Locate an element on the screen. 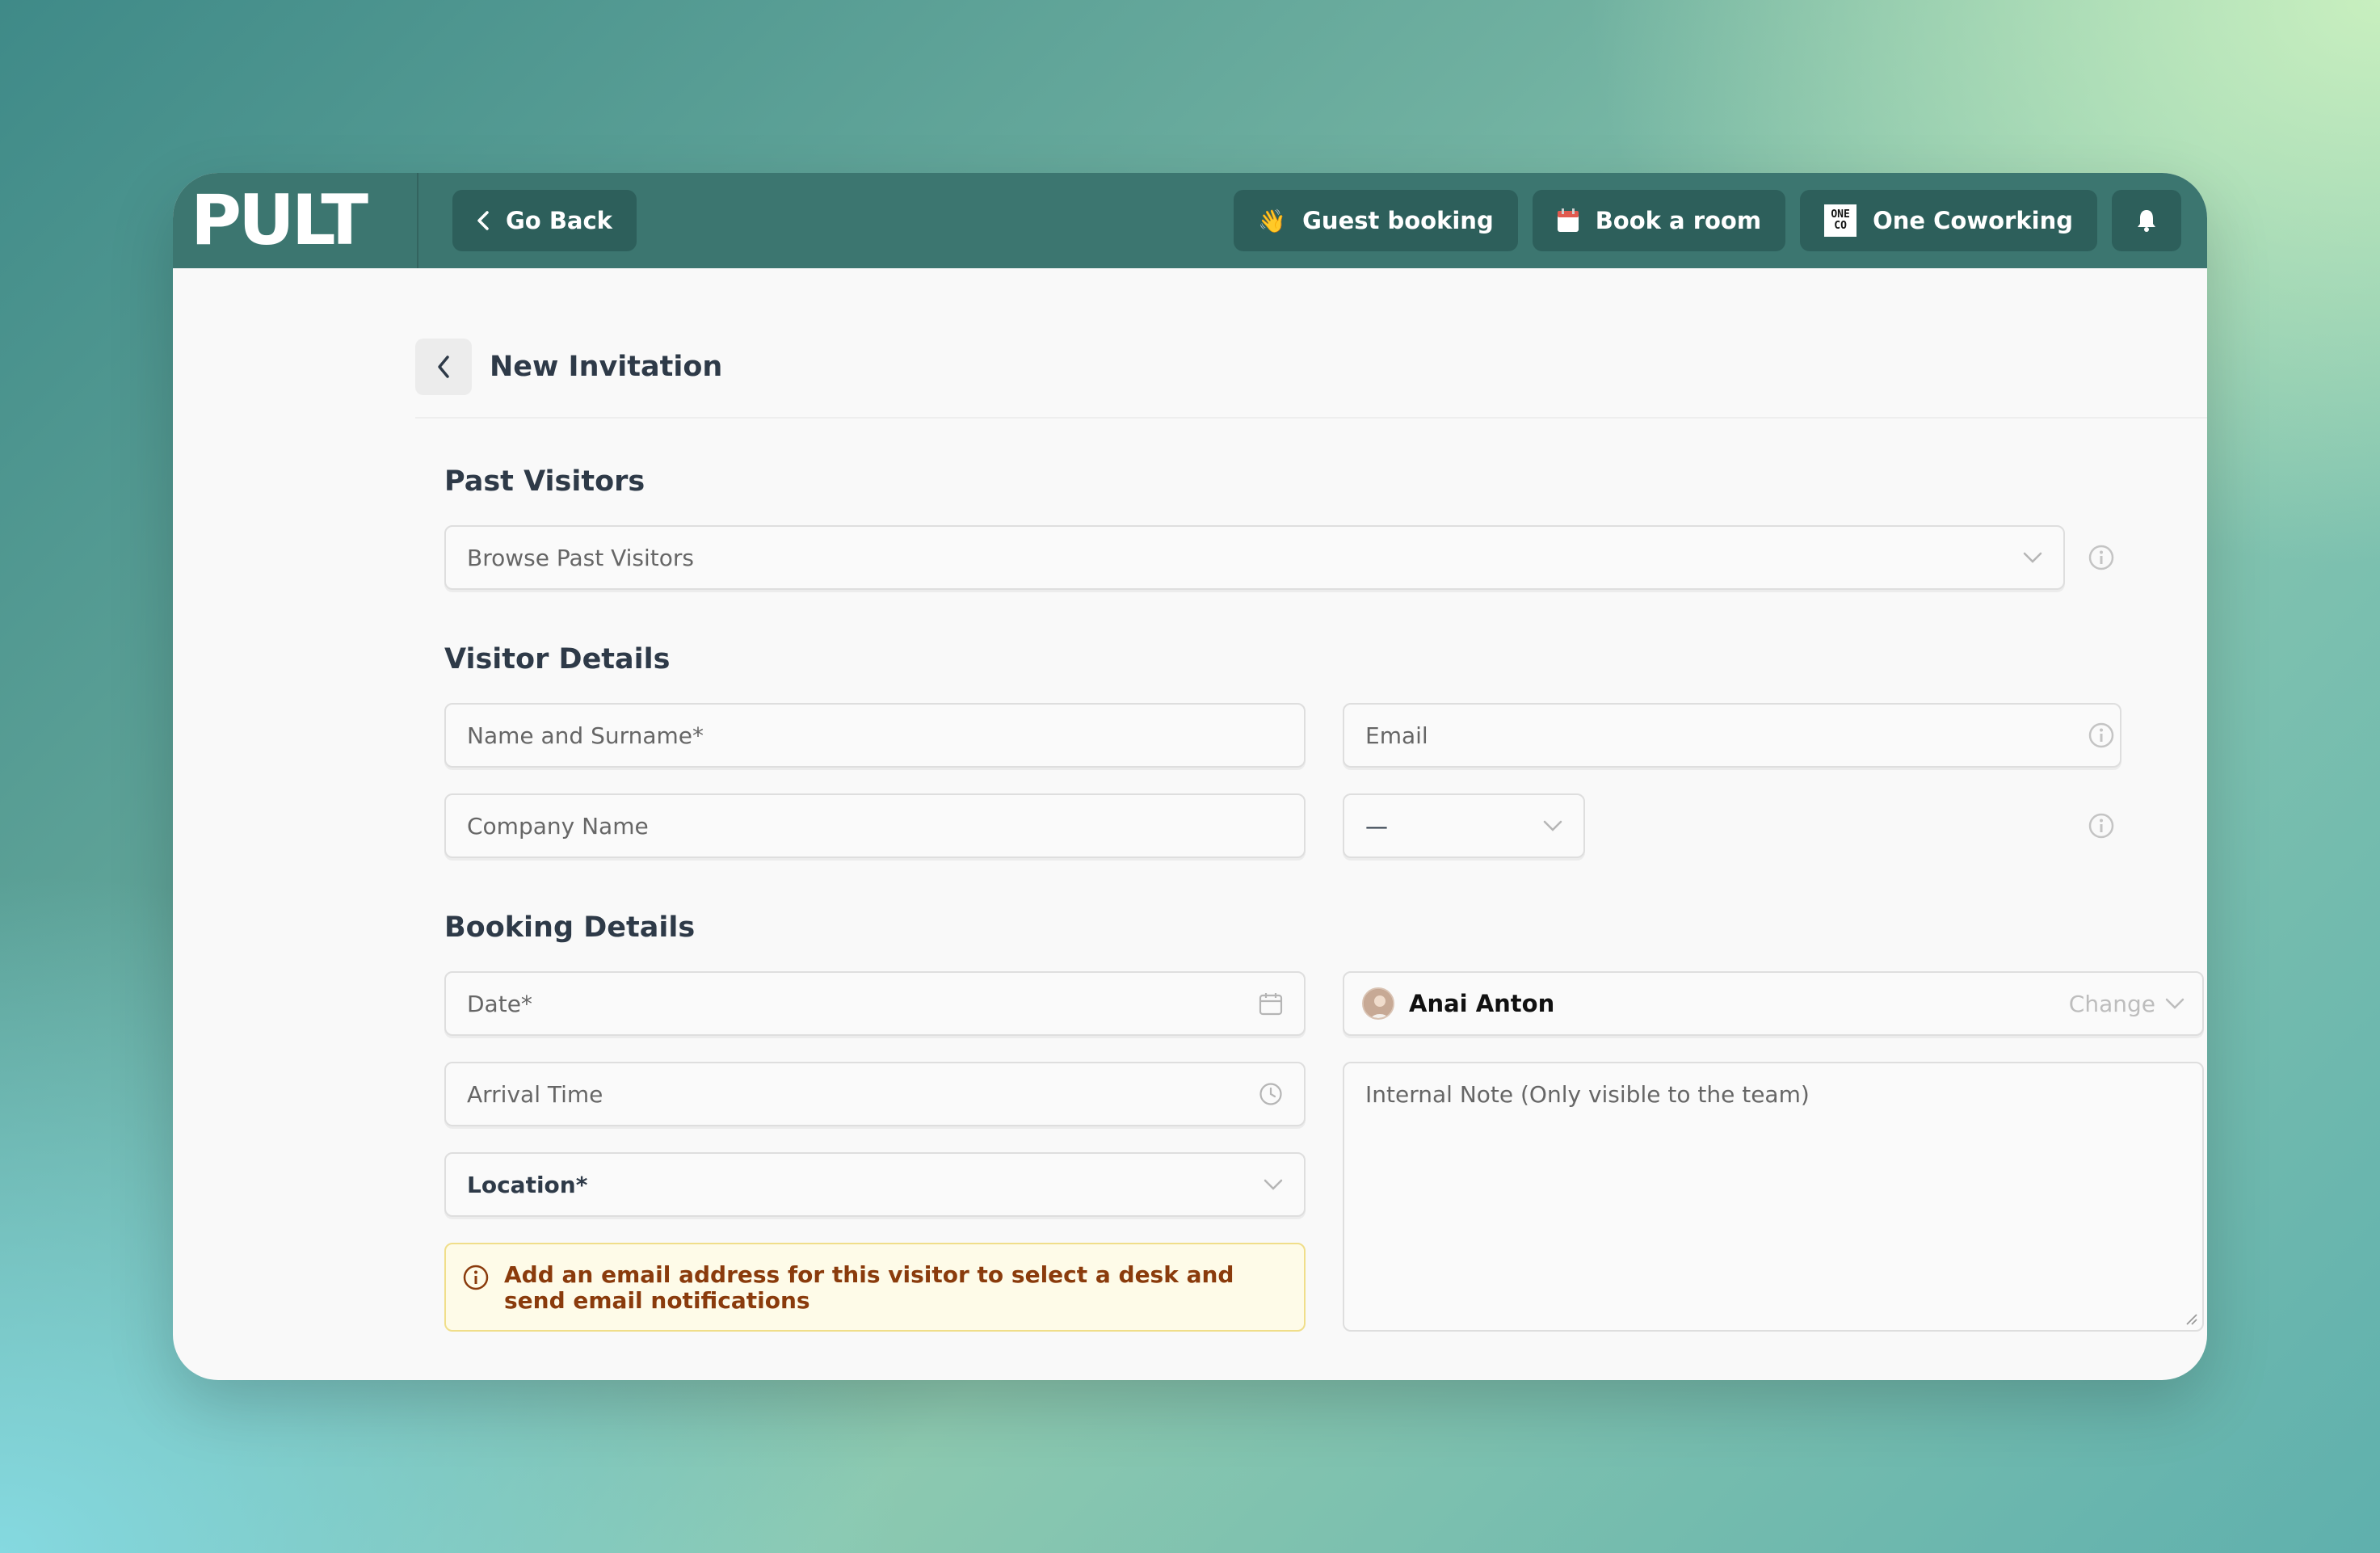  go-back-label: Go Back is located at coordinates (559, 220).